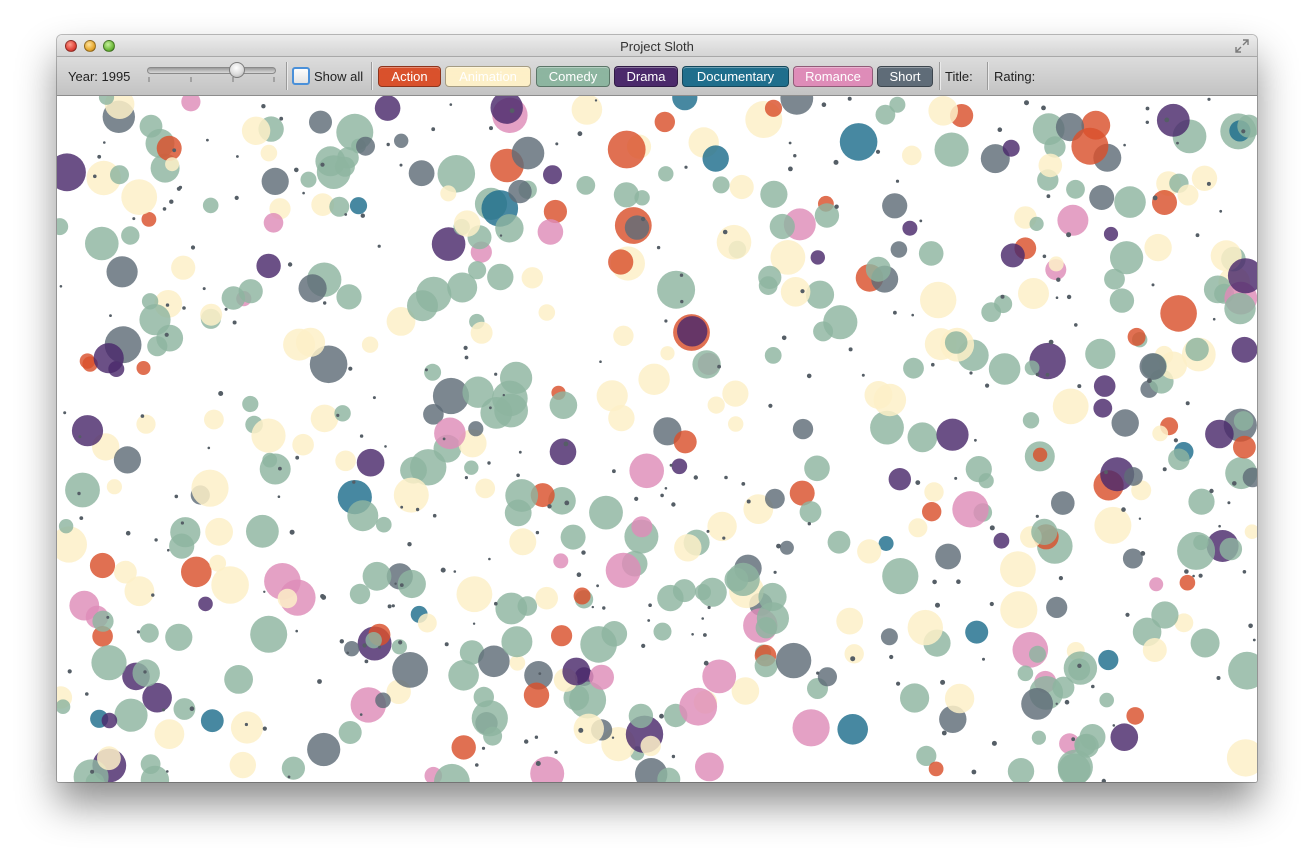  I want to click on genre-button-documentary: Documentary, so click(735, 76).